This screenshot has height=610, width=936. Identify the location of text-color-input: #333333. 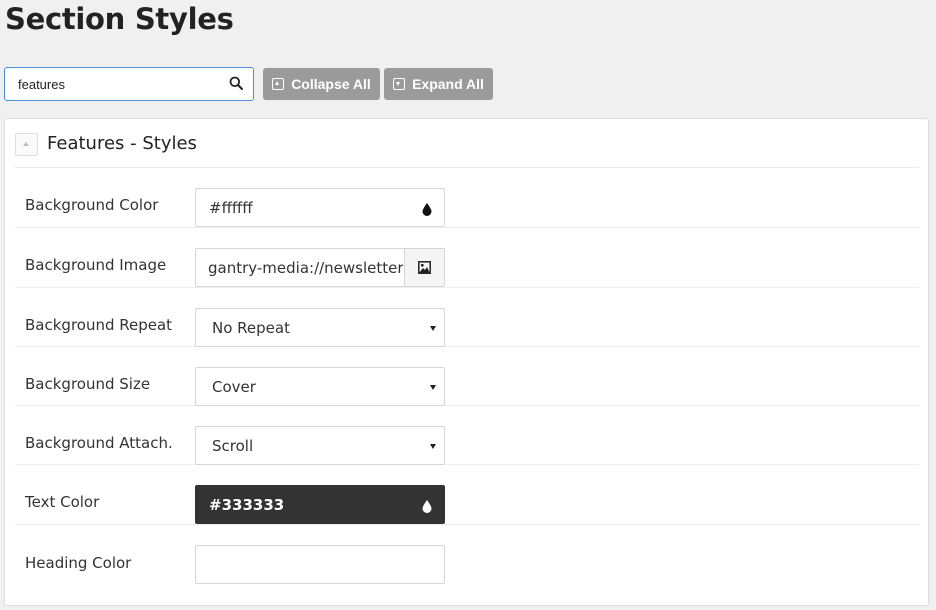
(320, 504).